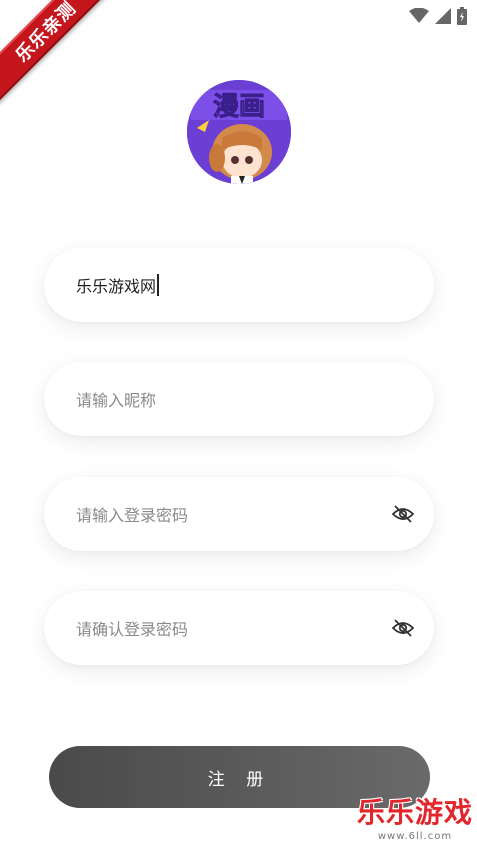 This screenshot has width=477, height=848. Describe the element at coordinates (443, 16) in the screenshot. I see `signal-icon` at that location.